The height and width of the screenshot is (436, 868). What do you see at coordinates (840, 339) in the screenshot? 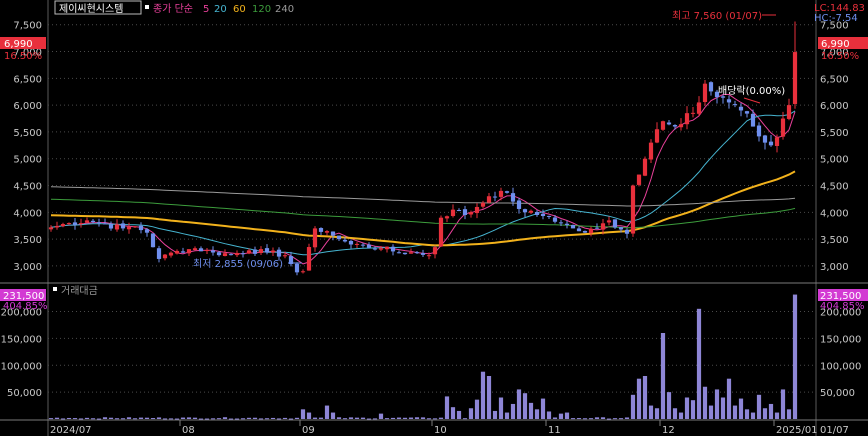
I see `volume-tick-right: 150,000` at bounding box center [840, 339].